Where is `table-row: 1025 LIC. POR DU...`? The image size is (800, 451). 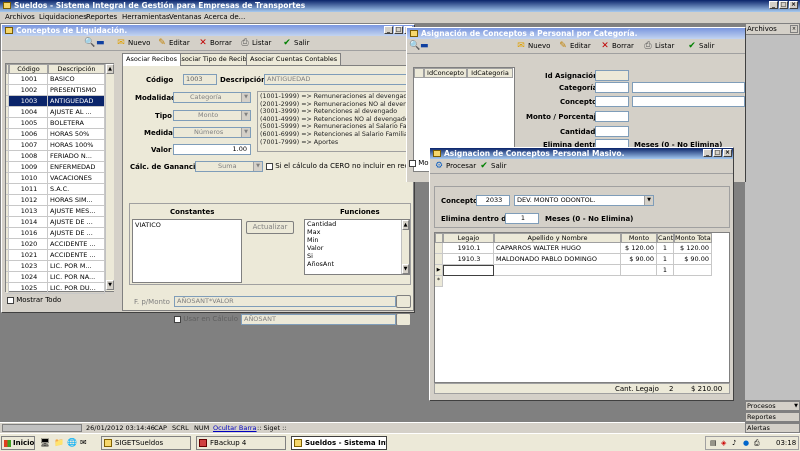
table-row: 1025 LIC. POR DU... is located at coordinates (55, 288).